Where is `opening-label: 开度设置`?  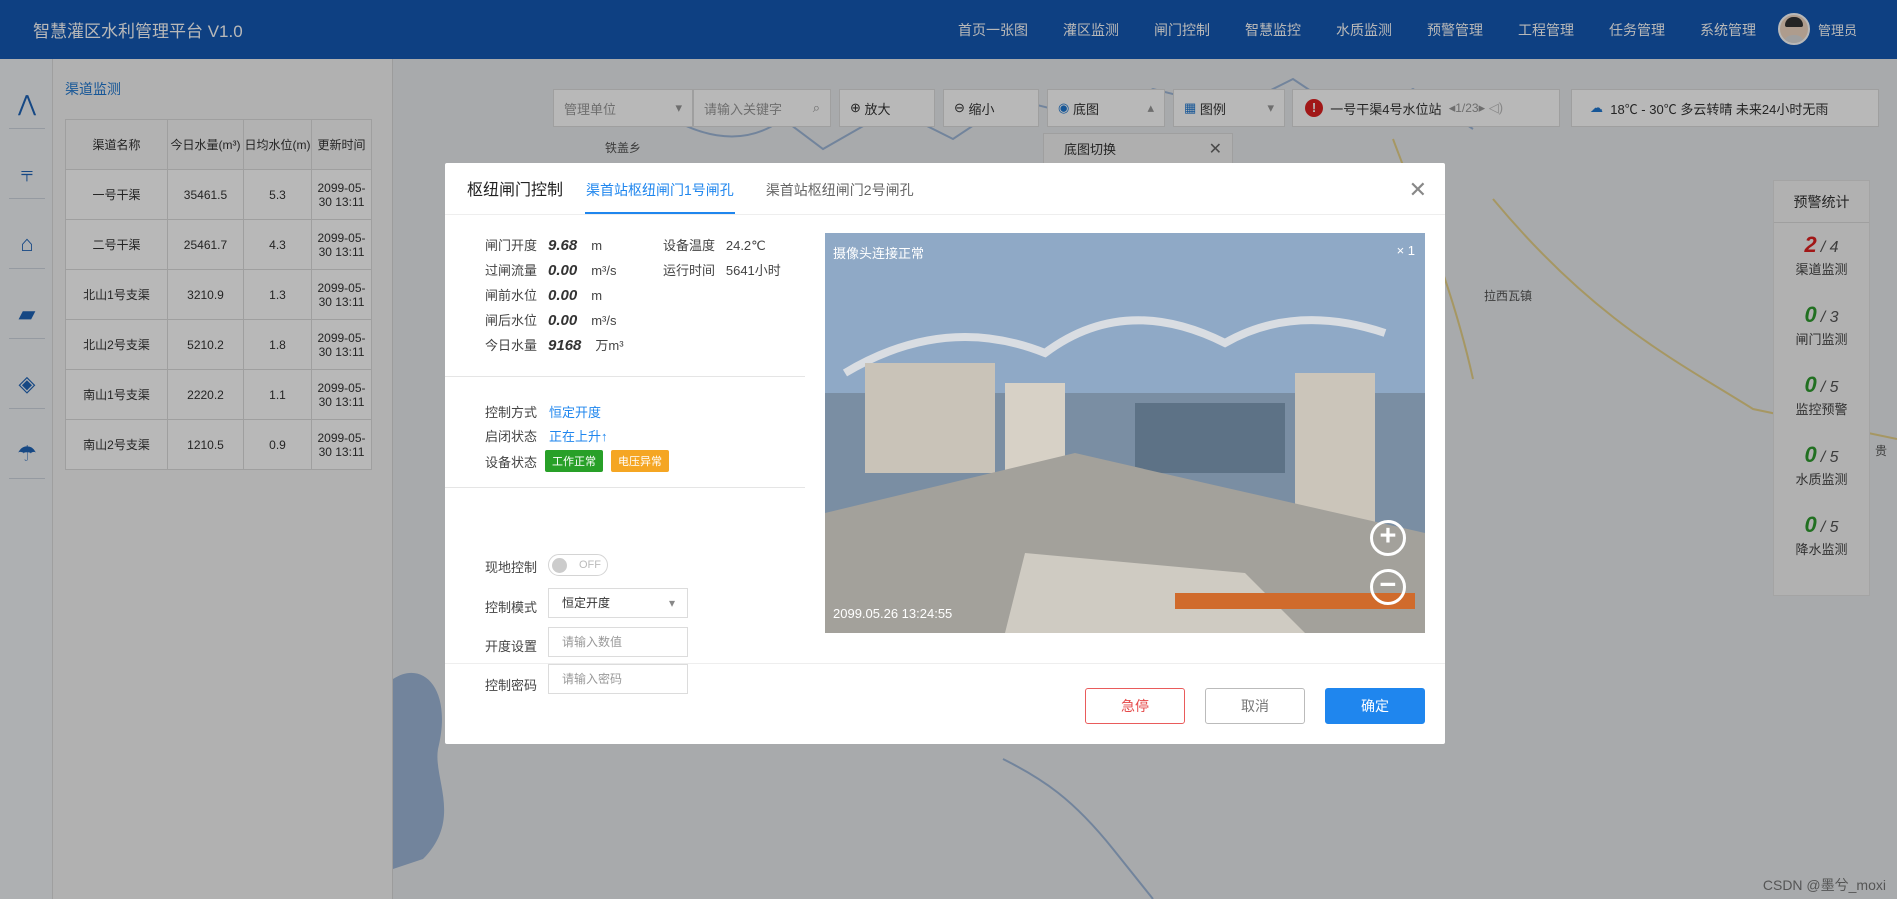 opening-label: 开度设置 is located at coordinates (511, 646).